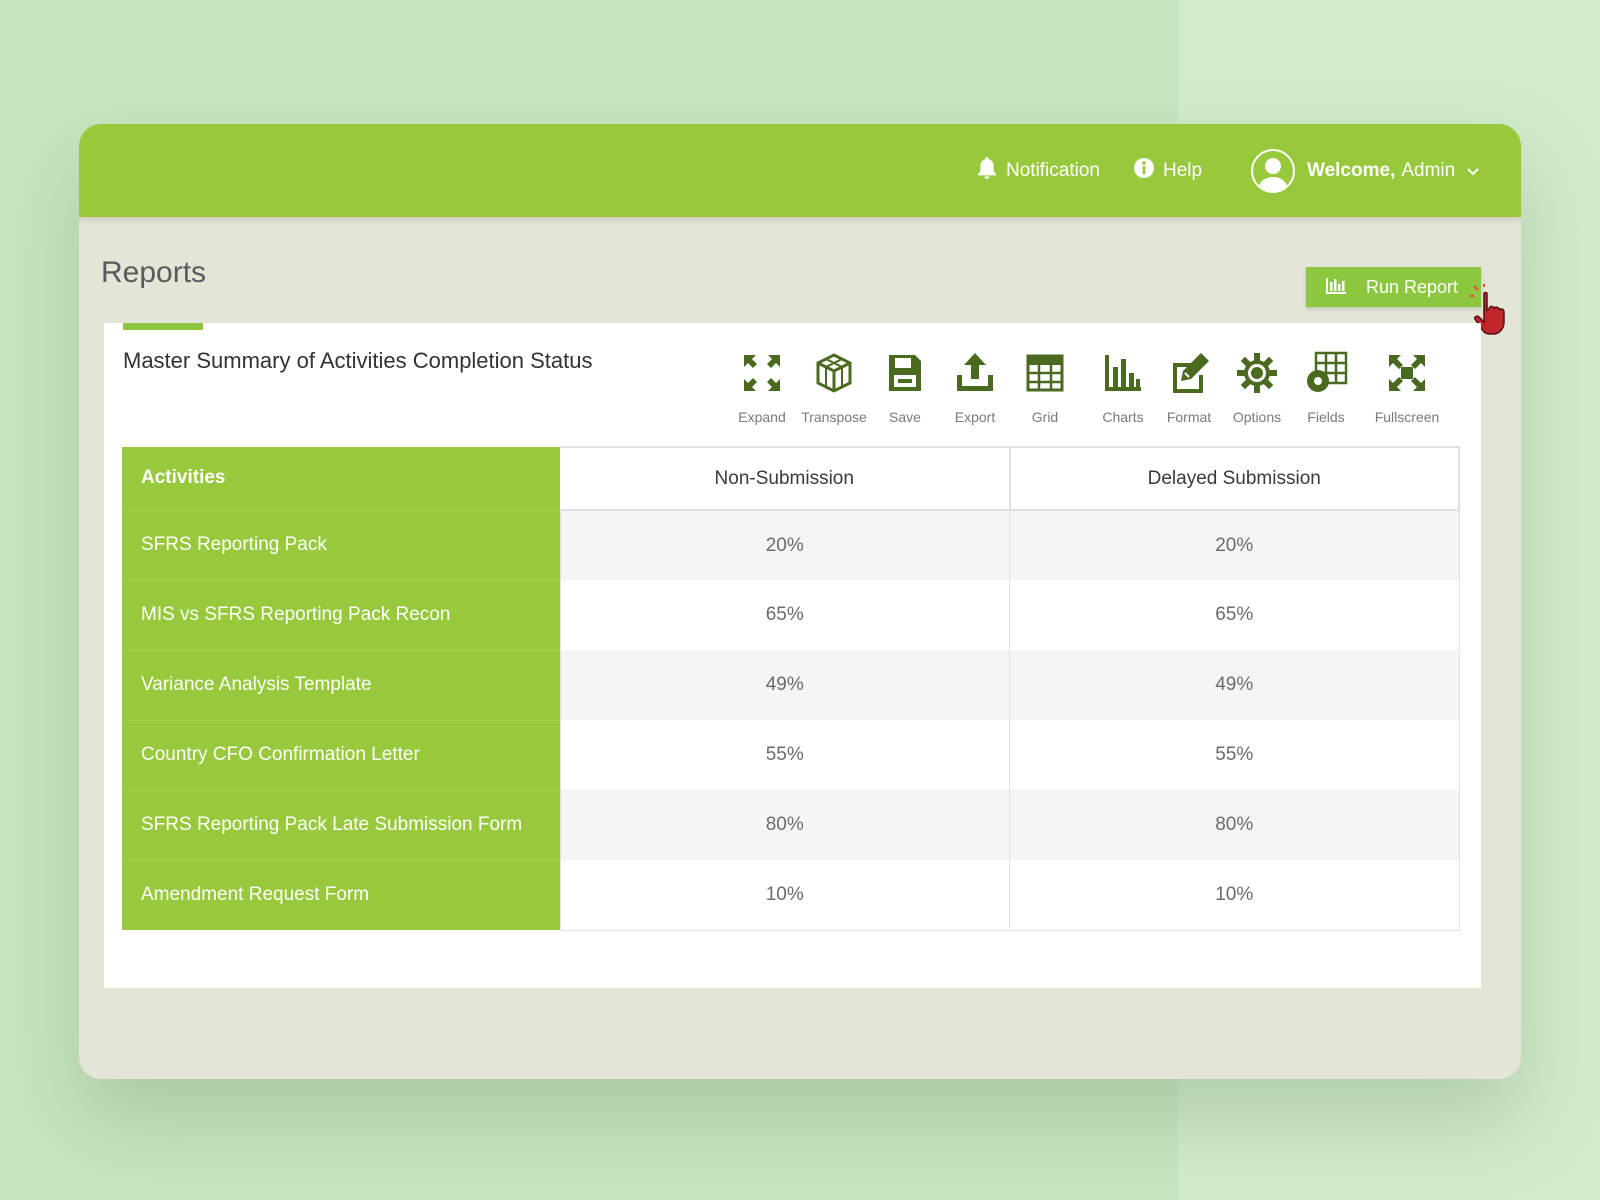 This screenshot has width=1600, height=1200. What do you see at coordinates (1189, 417) in the screenshot?
I see `format-label: Format` at bounding box center [1189, 417].